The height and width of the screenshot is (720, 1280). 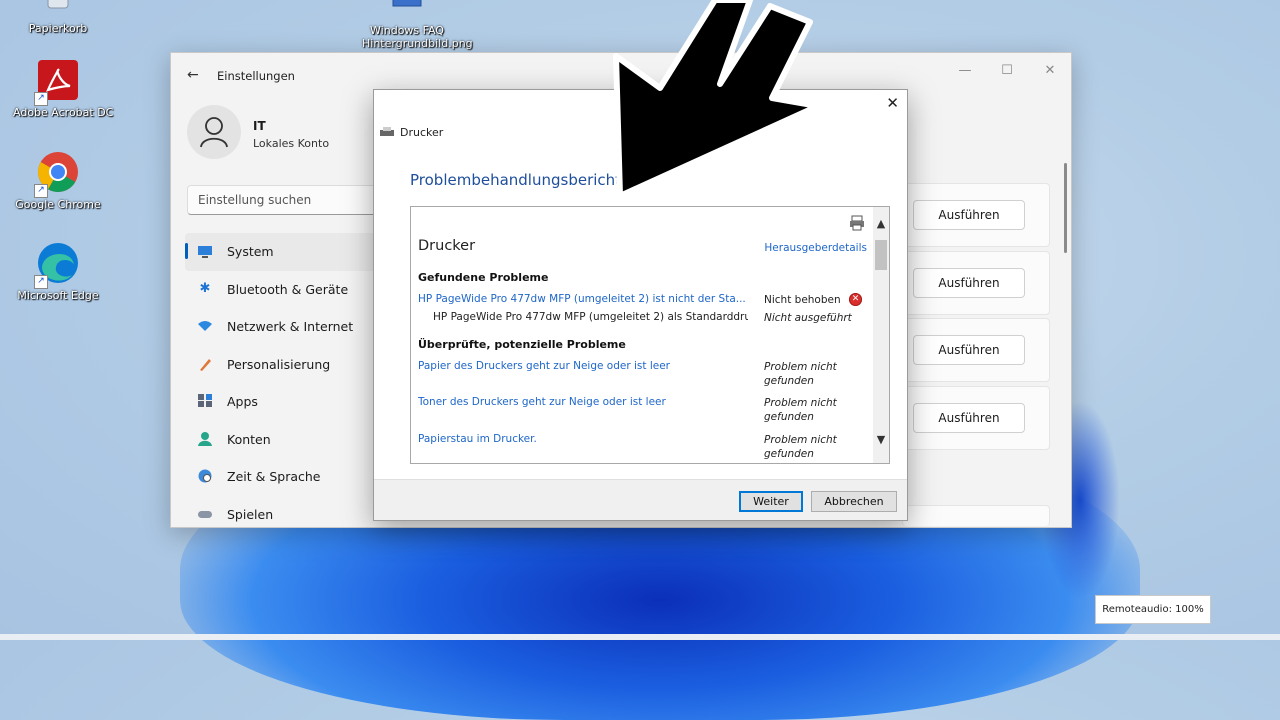 I want to click on next-button: Weiter, so click(x=771, y=501).